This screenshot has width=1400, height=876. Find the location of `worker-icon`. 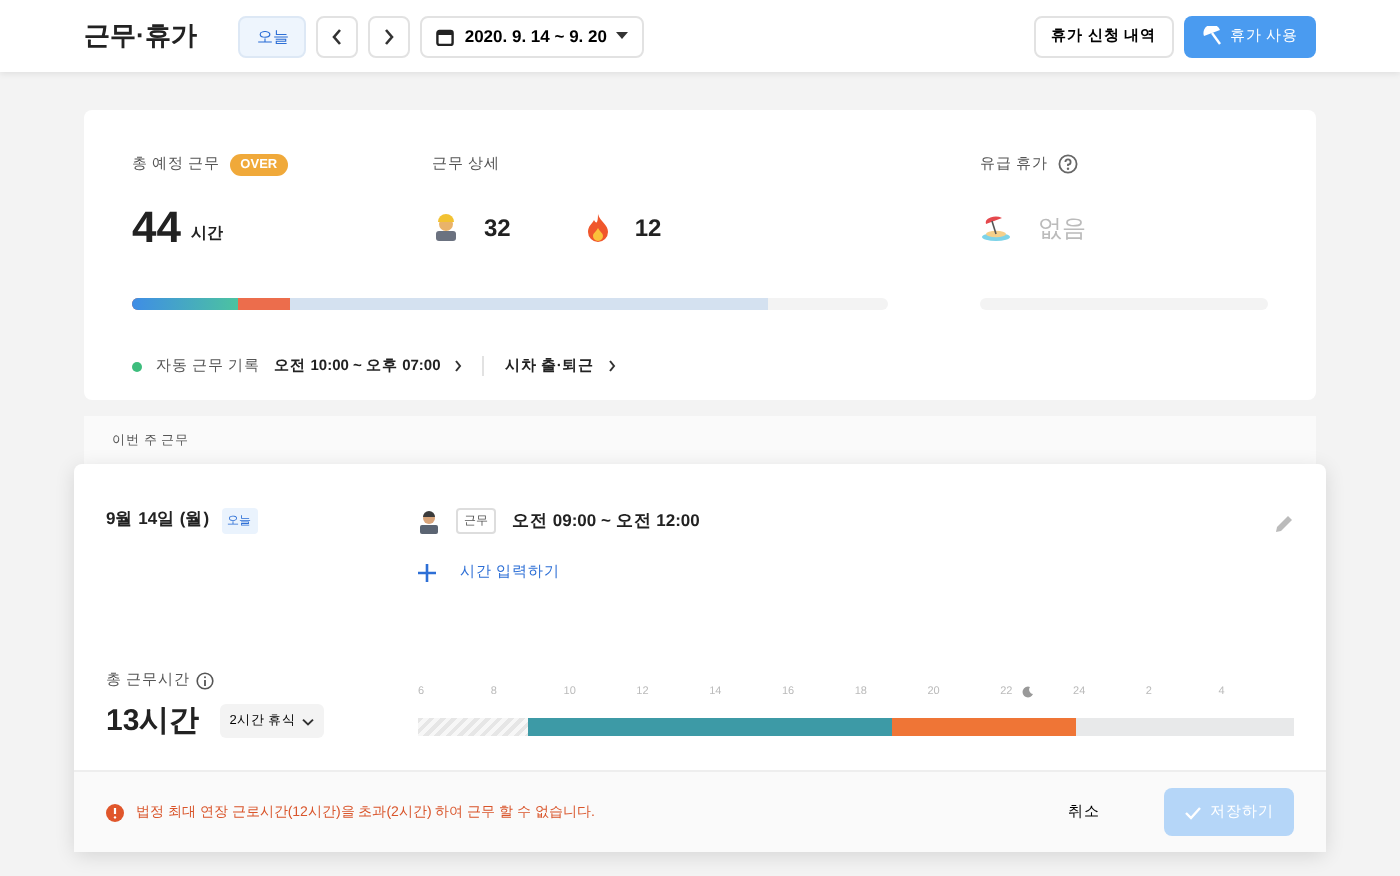

worker-icon is located at coordinates (446, 228).